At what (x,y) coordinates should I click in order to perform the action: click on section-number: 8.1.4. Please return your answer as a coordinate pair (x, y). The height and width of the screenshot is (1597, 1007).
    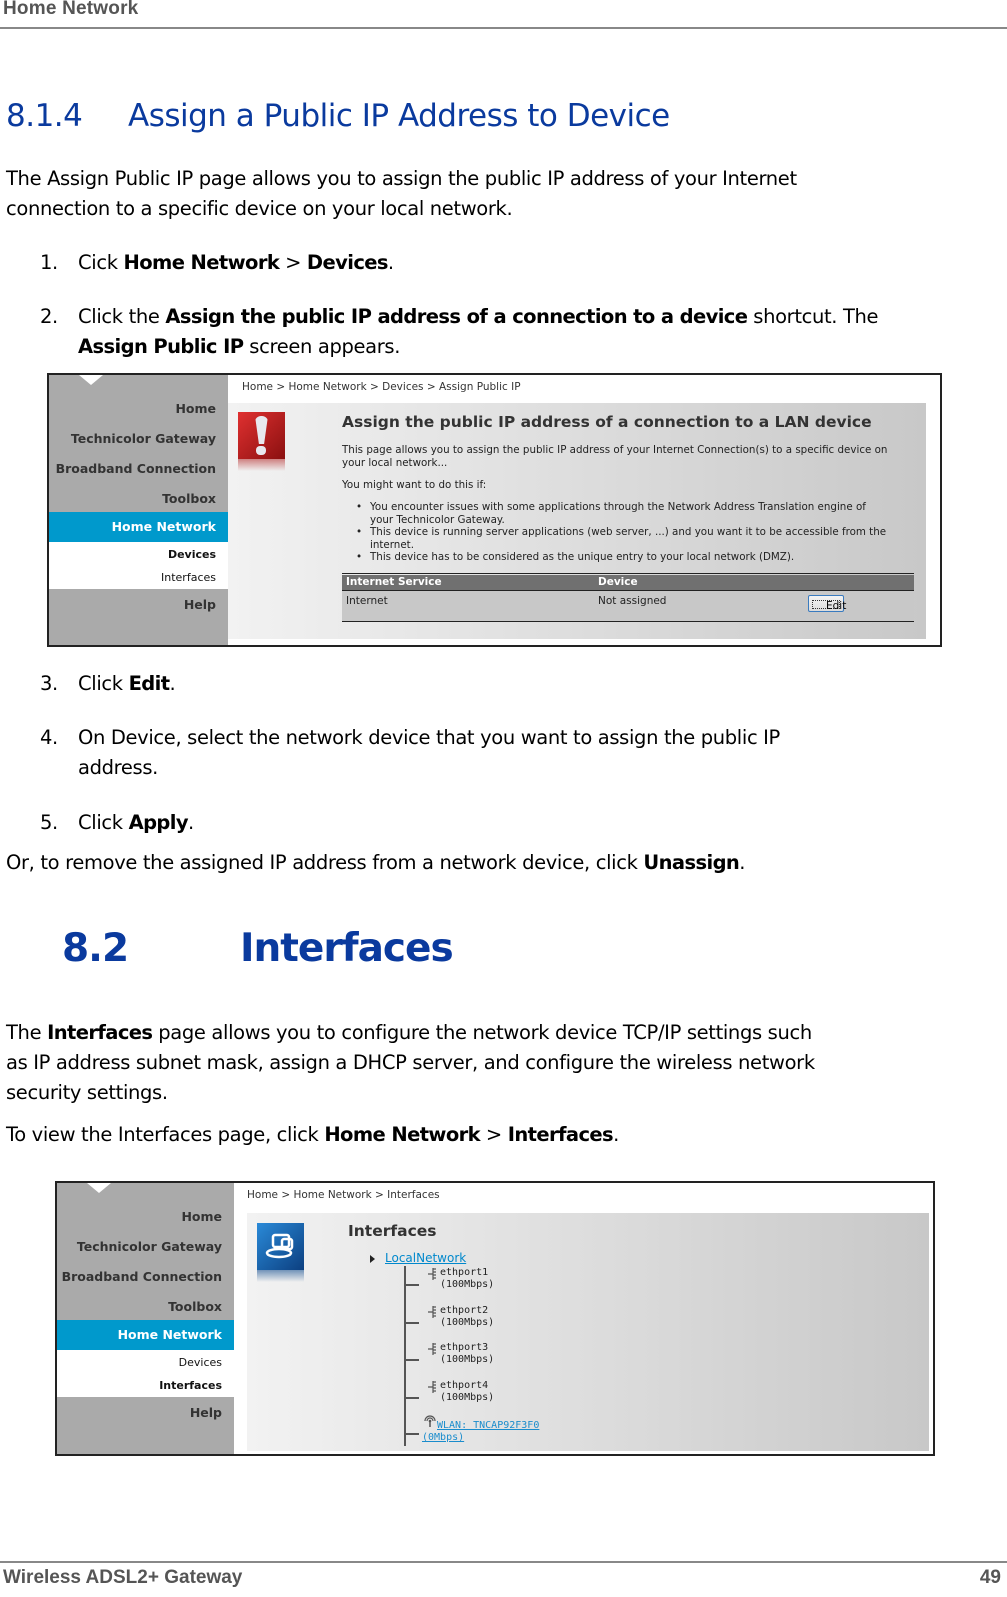
    Looking at the image, I should click on (44, 116).